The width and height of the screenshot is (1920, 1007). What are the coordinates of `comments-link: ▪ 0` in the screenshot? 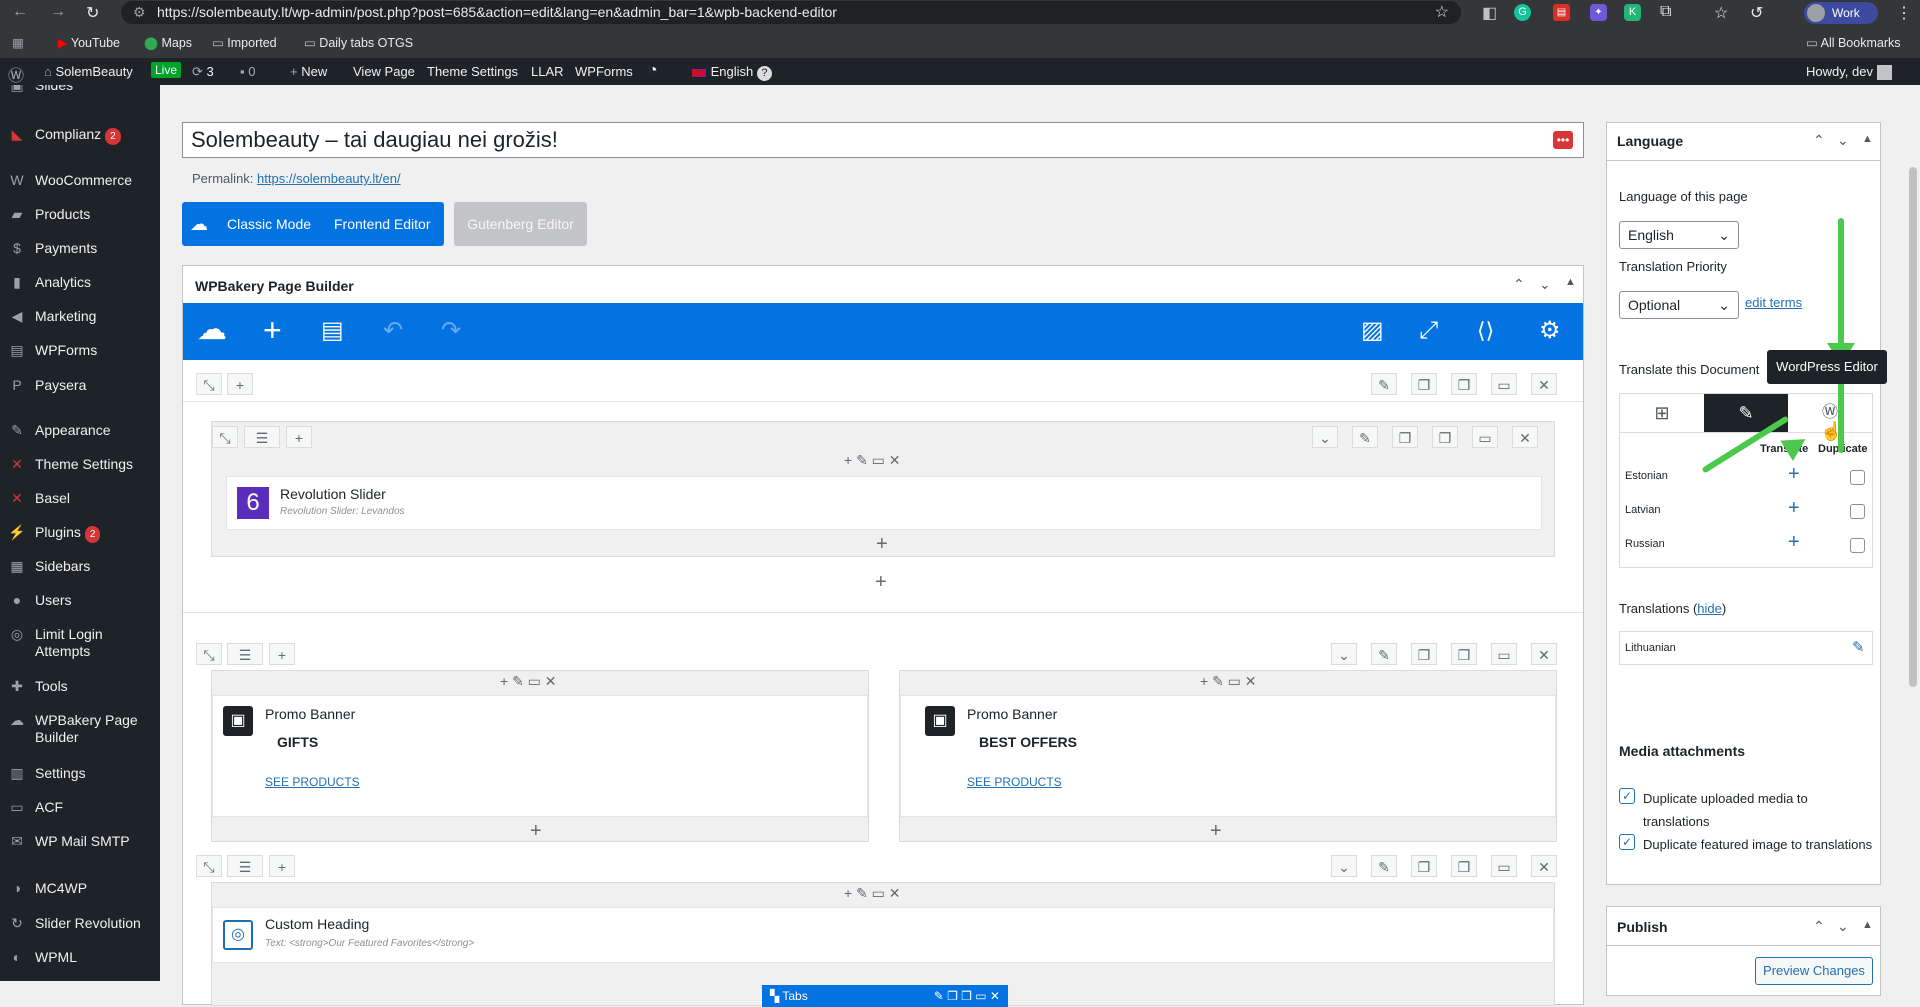 It's located at (247, 71).